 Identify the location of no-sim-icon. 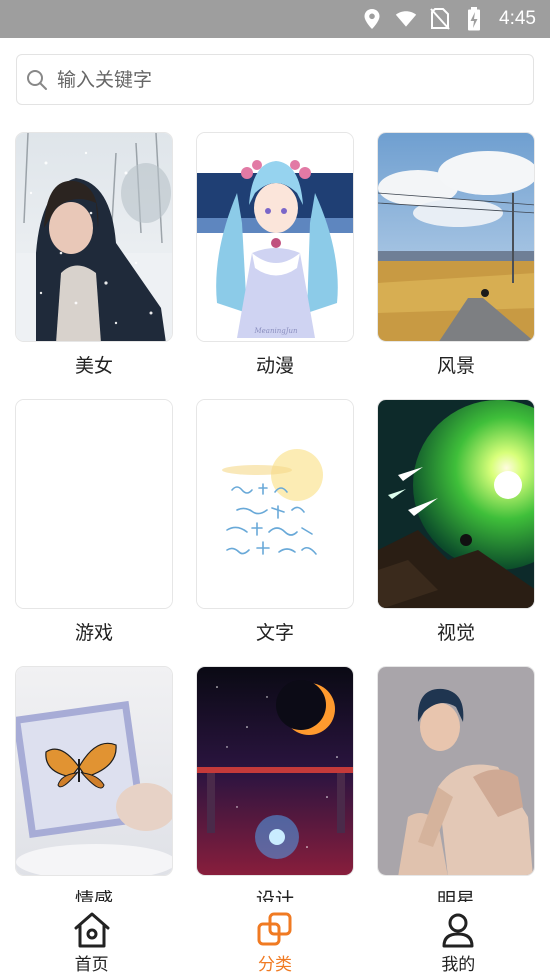
(440, 19).